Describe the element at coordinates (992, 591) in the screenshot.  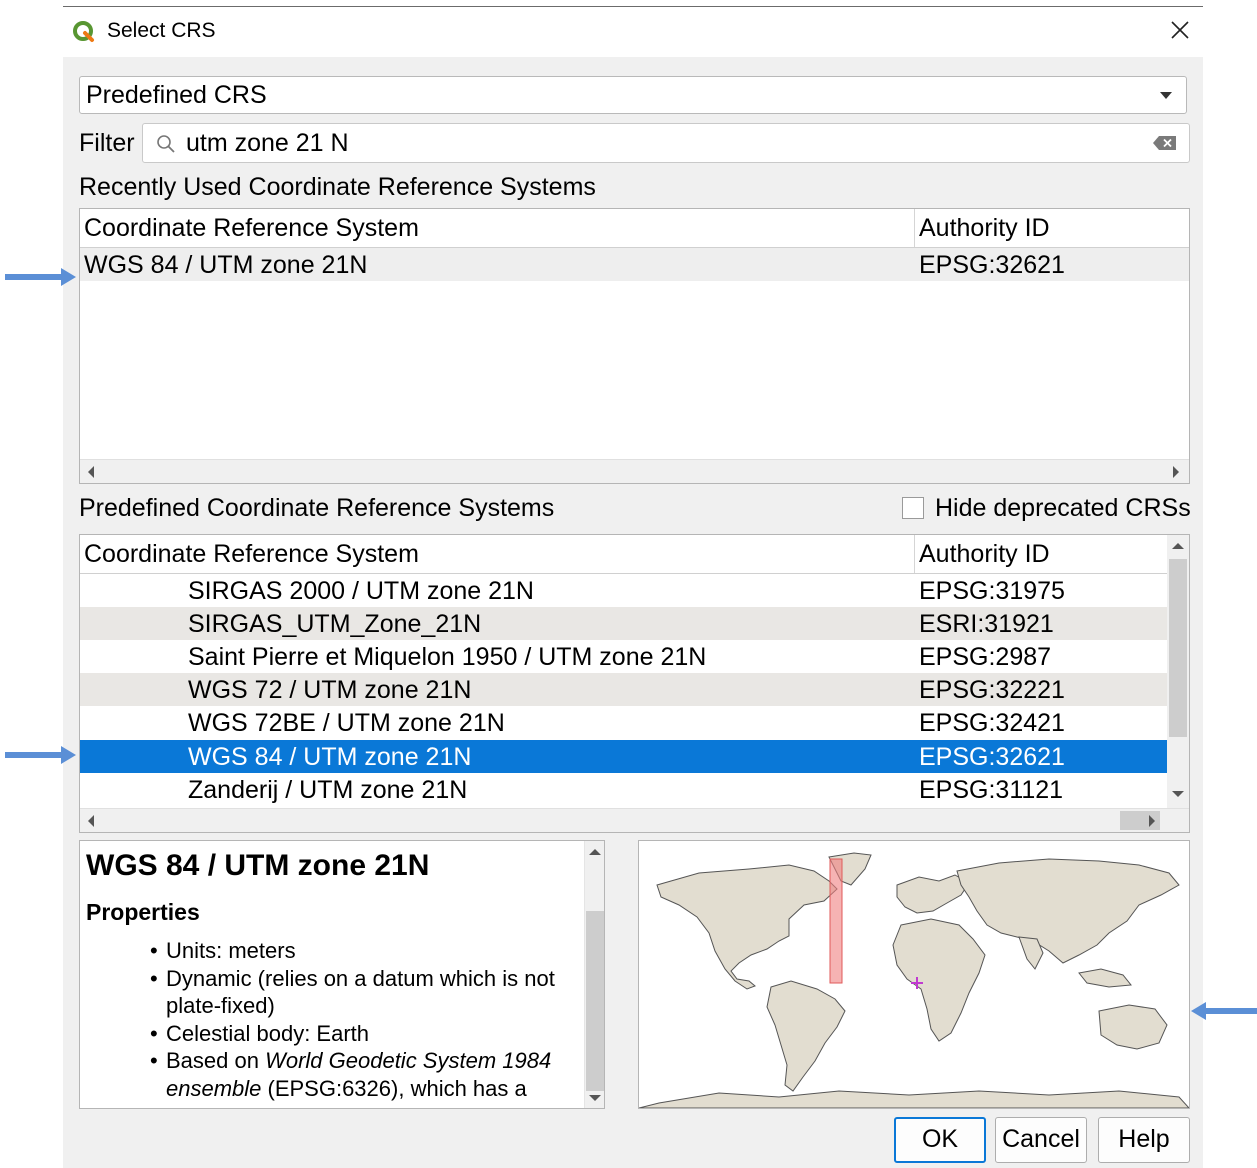
I see `crs-authority-id: EPSG:31975` at that location.